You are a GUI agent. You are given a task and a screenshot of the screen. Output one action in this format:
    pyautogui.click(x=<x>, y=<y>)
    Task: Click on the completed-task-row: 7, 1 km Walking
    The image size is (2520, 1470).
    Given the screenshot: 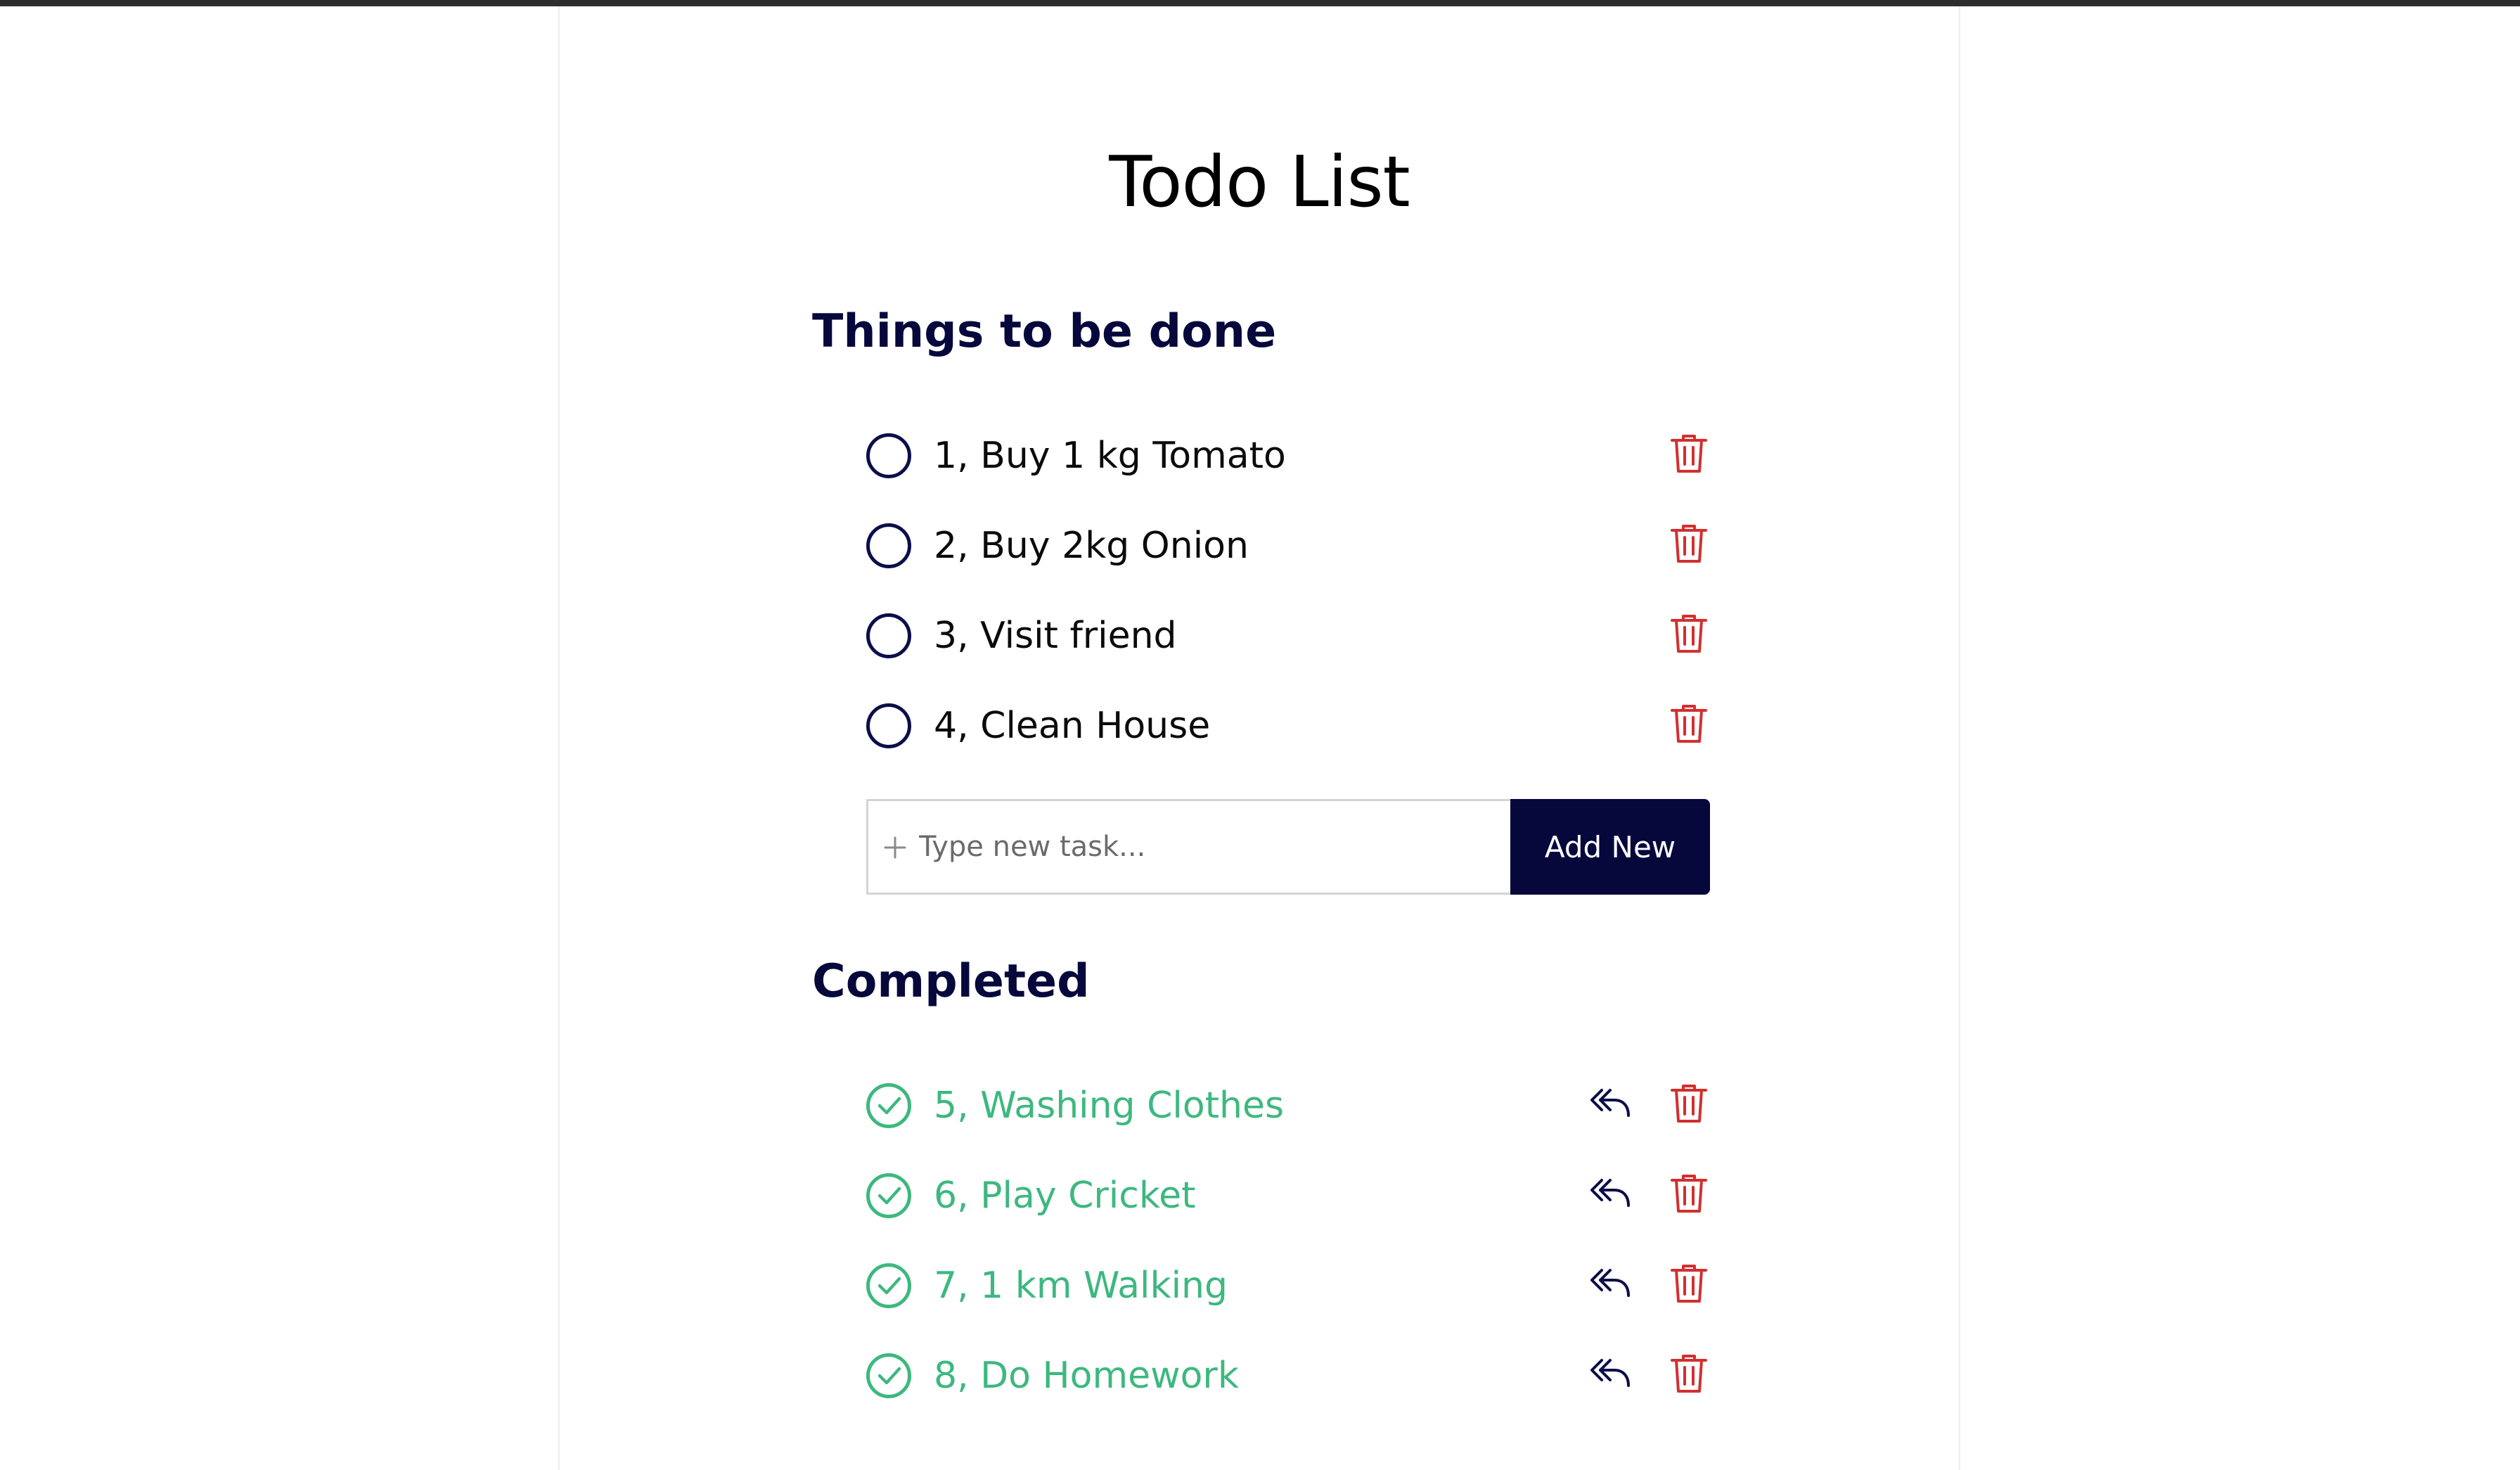 What is the action you would take?
    pyautogui.click(x=1288, y=1286)
    